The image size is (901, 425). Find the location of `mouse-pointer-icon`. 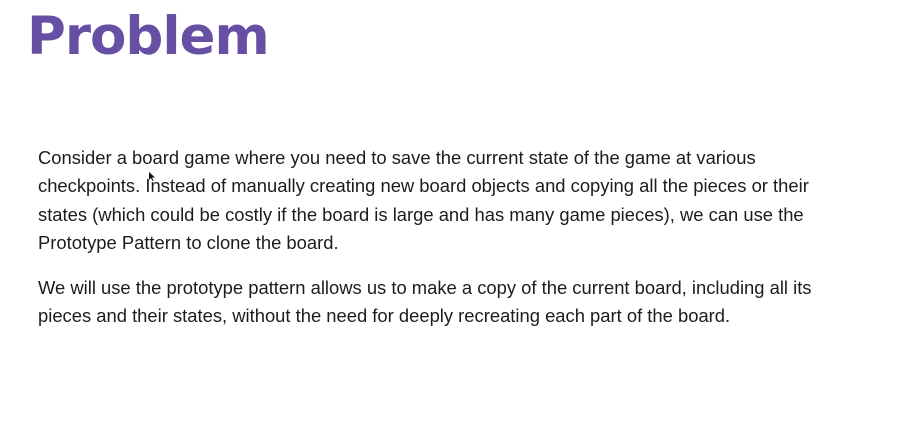

mouse-pointer-icon is located at coordinates (152, 176).